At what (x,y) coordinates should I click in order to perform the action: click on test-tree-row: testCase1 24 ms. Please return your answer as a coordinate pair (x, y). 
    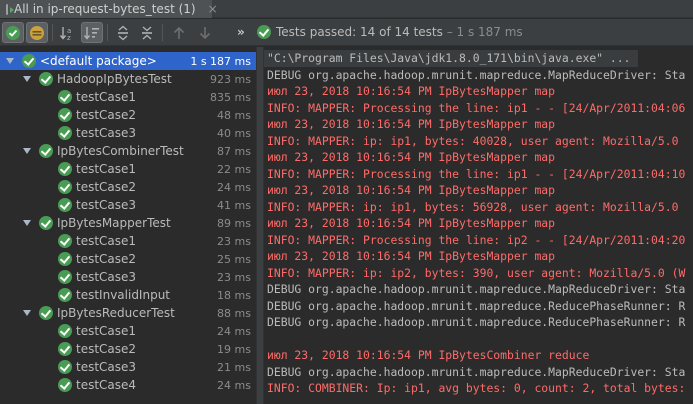
    Looking at the image, I should click on (128, 331).